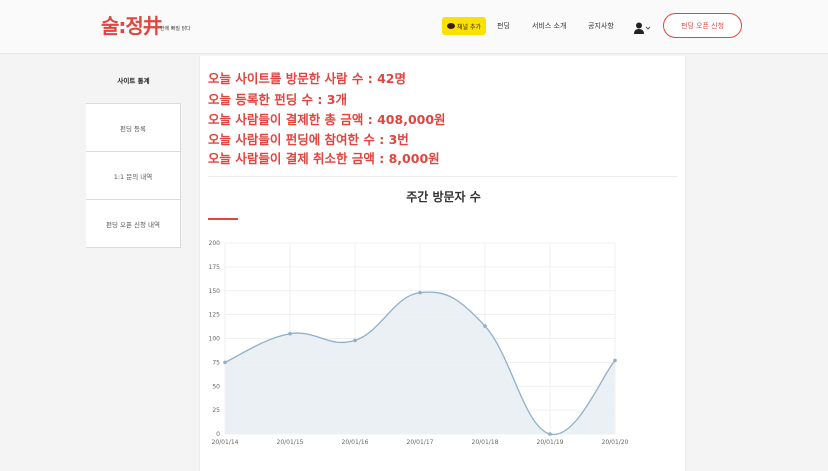 The width and height of the screenshot is (828, 471). What do you see at coordinates (218, 434) in the screenshot?
I see `y-tick-label: 0` at bounding box center [218, 434].